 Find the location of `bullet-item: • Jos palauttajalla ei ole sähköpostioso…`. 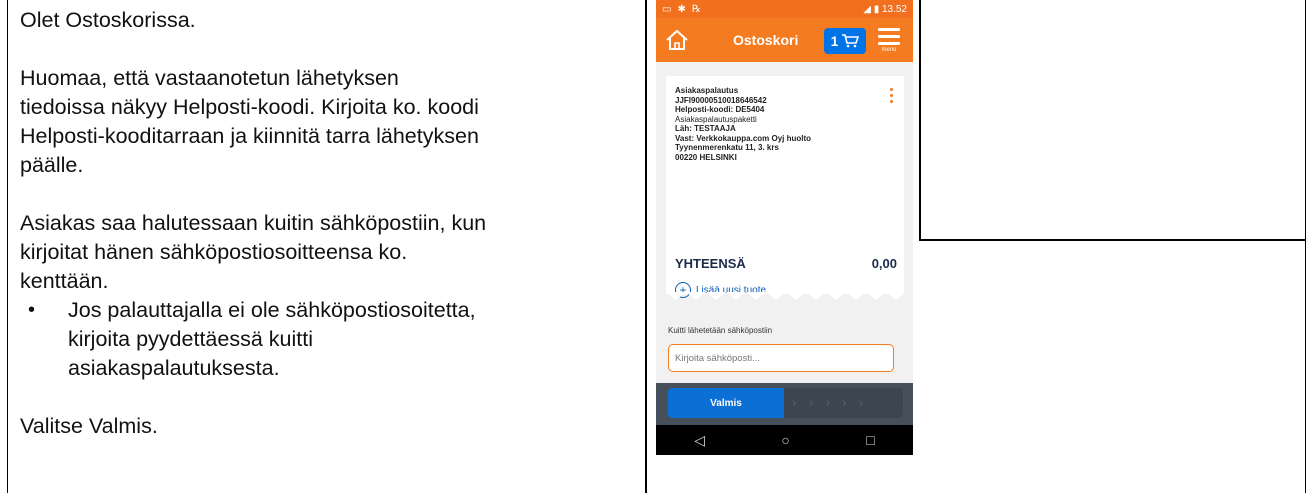

bullet-item: • Jos palauttajalla ei ole sähköpostioso… is located at coordinates (334, 339).